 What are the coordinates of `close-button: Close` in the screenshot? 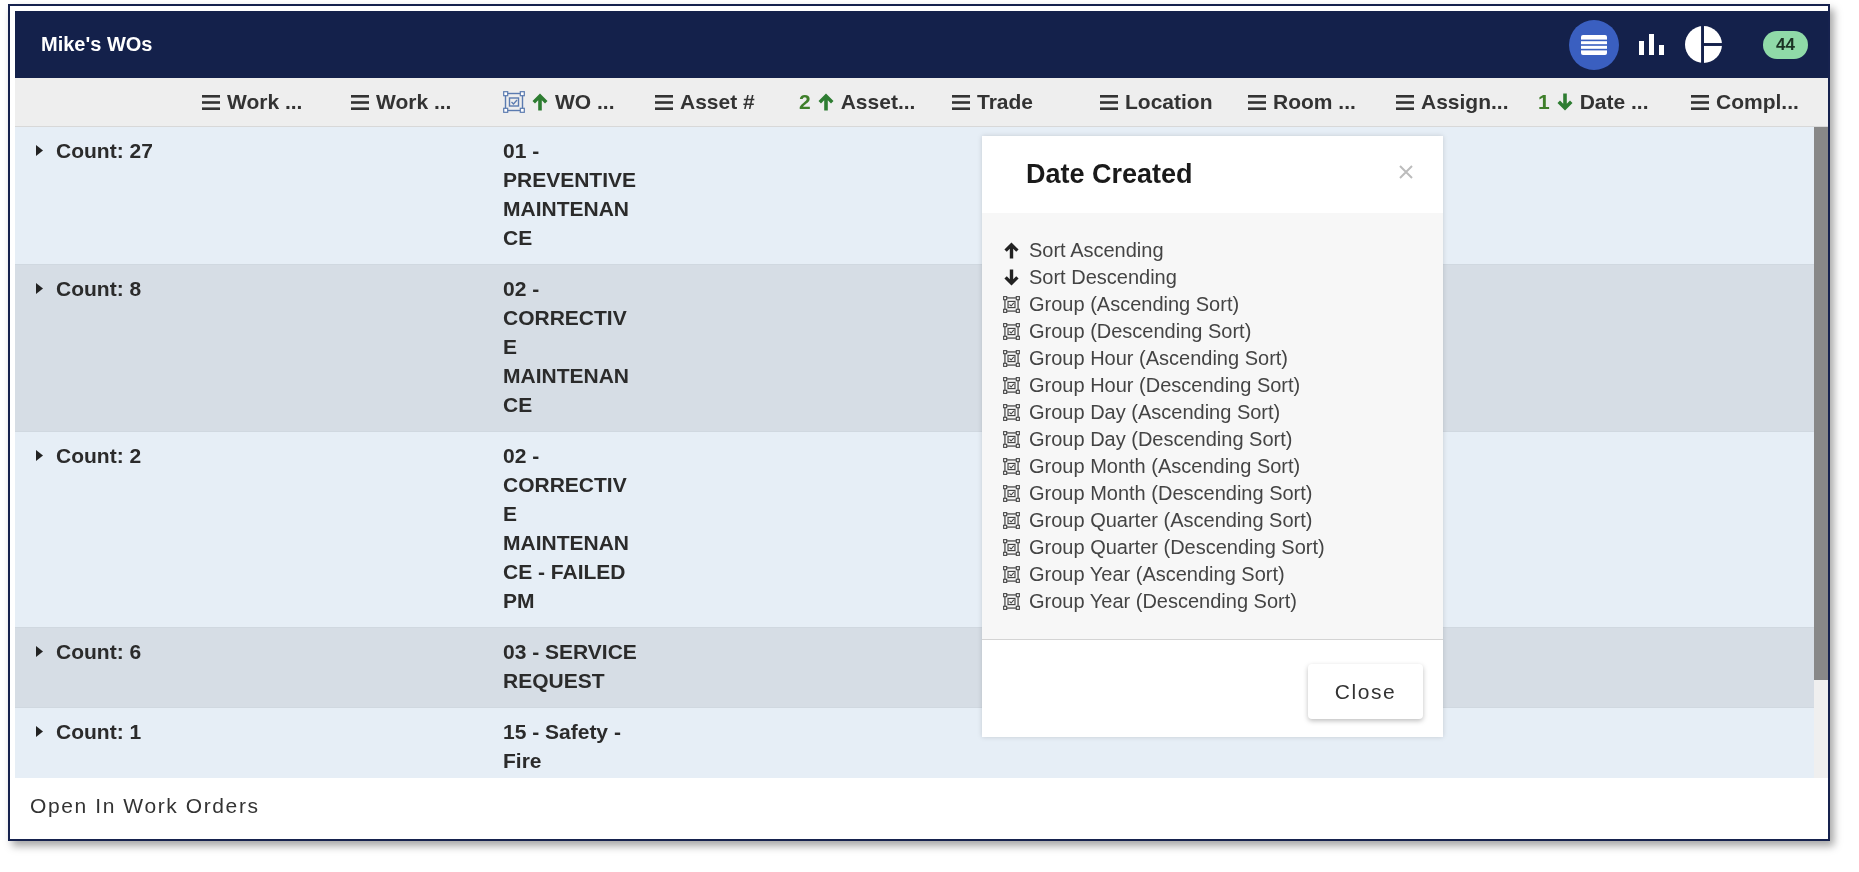 It's located at (1365, 691).